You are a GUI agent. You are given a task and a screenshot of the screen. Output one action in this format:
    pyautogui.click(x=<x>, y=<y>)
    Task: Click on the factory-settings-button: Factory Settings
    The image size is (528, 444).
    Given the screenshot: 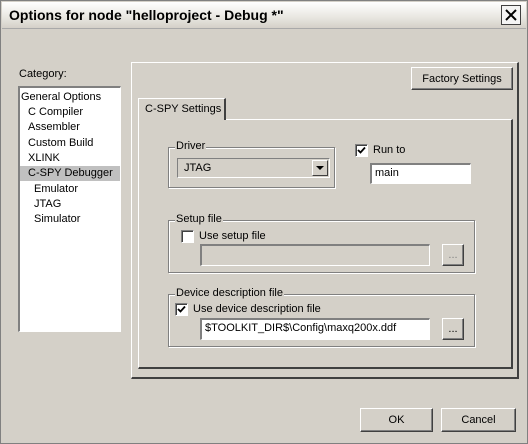 What is the action you would take?
    pyautogui.click(x=462, y=78)
    